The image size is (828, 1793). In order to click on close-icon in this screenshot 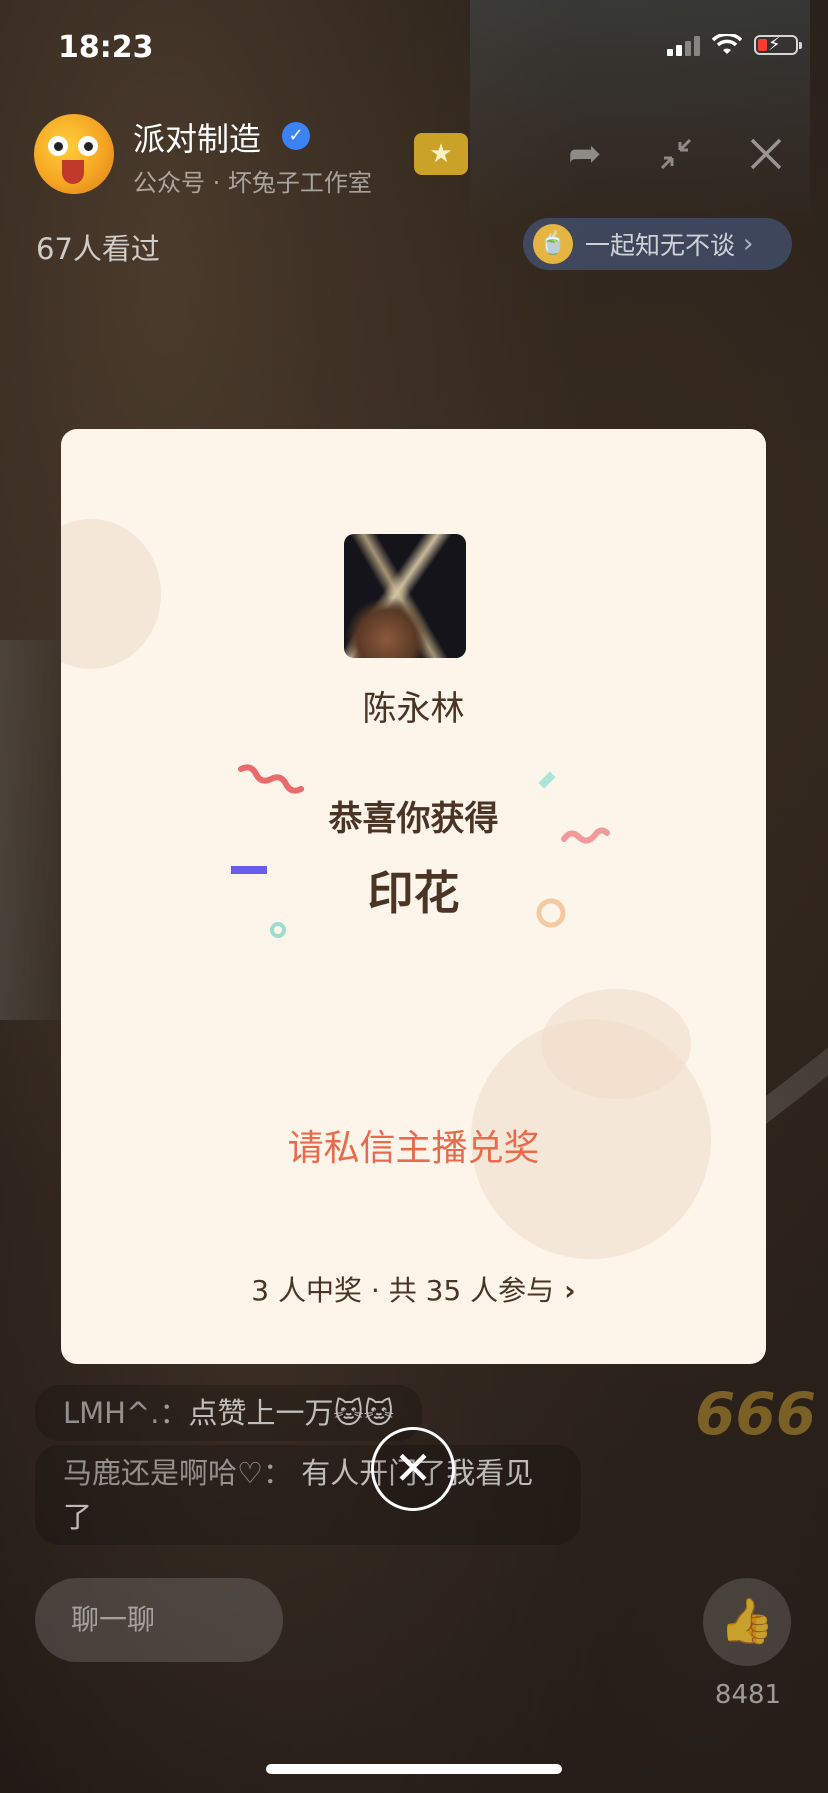, I will do `click(766, 154)`.